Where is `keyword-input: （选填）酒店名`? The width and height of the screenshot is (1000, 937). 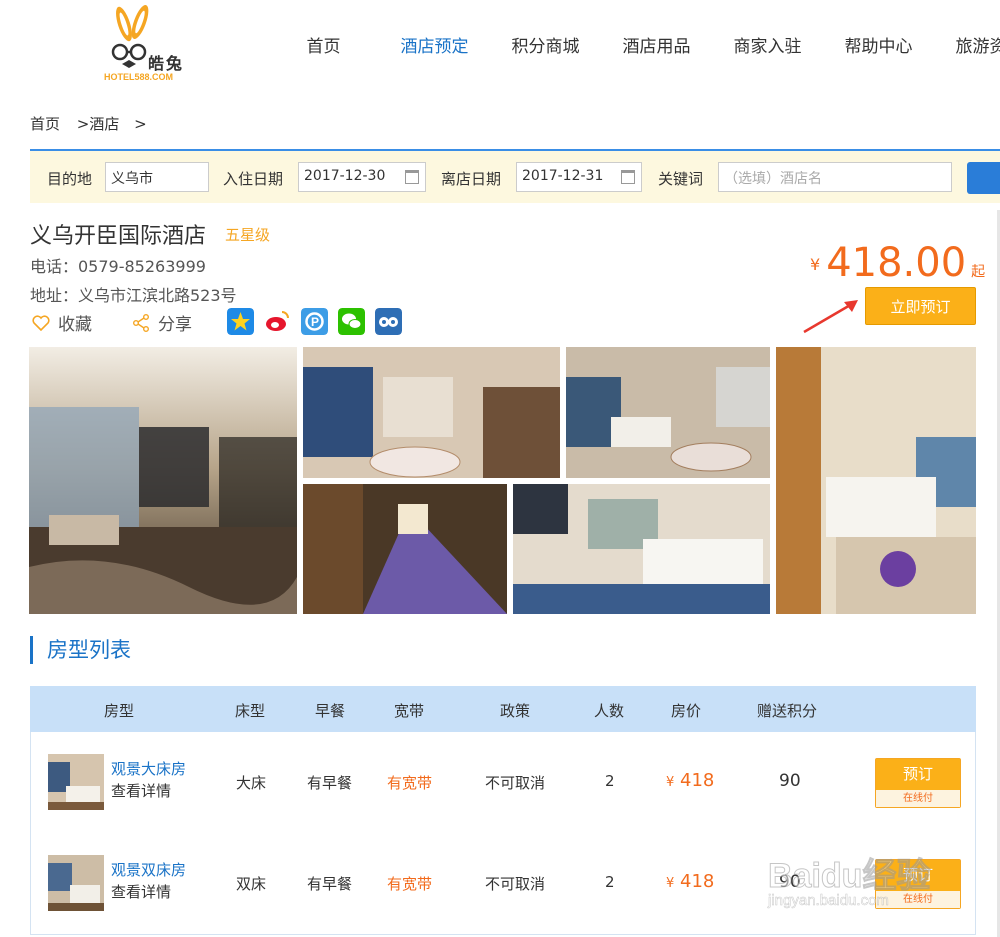
keyword-input: （选填）酒店名 is located at coordinates (835, 177).